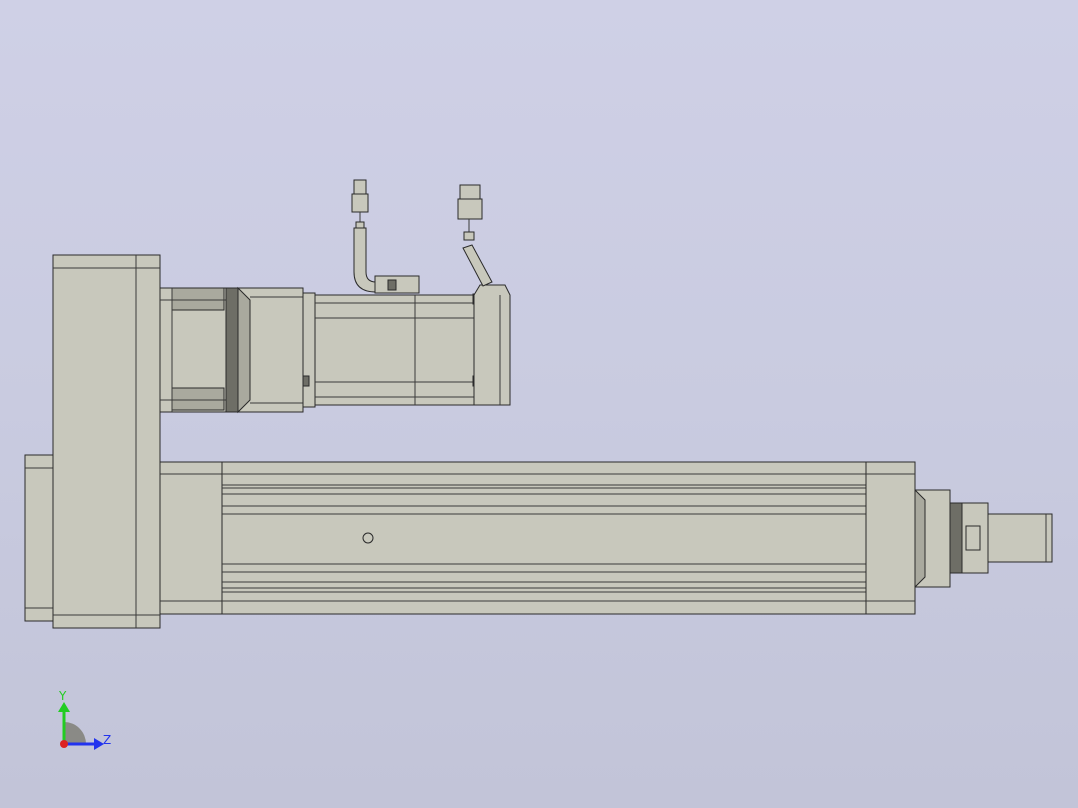  What do you see at coordinates (84, 719) in the screenshot?
I see `view-orientation-triad: Y Z` at bounding box center [84, 719].